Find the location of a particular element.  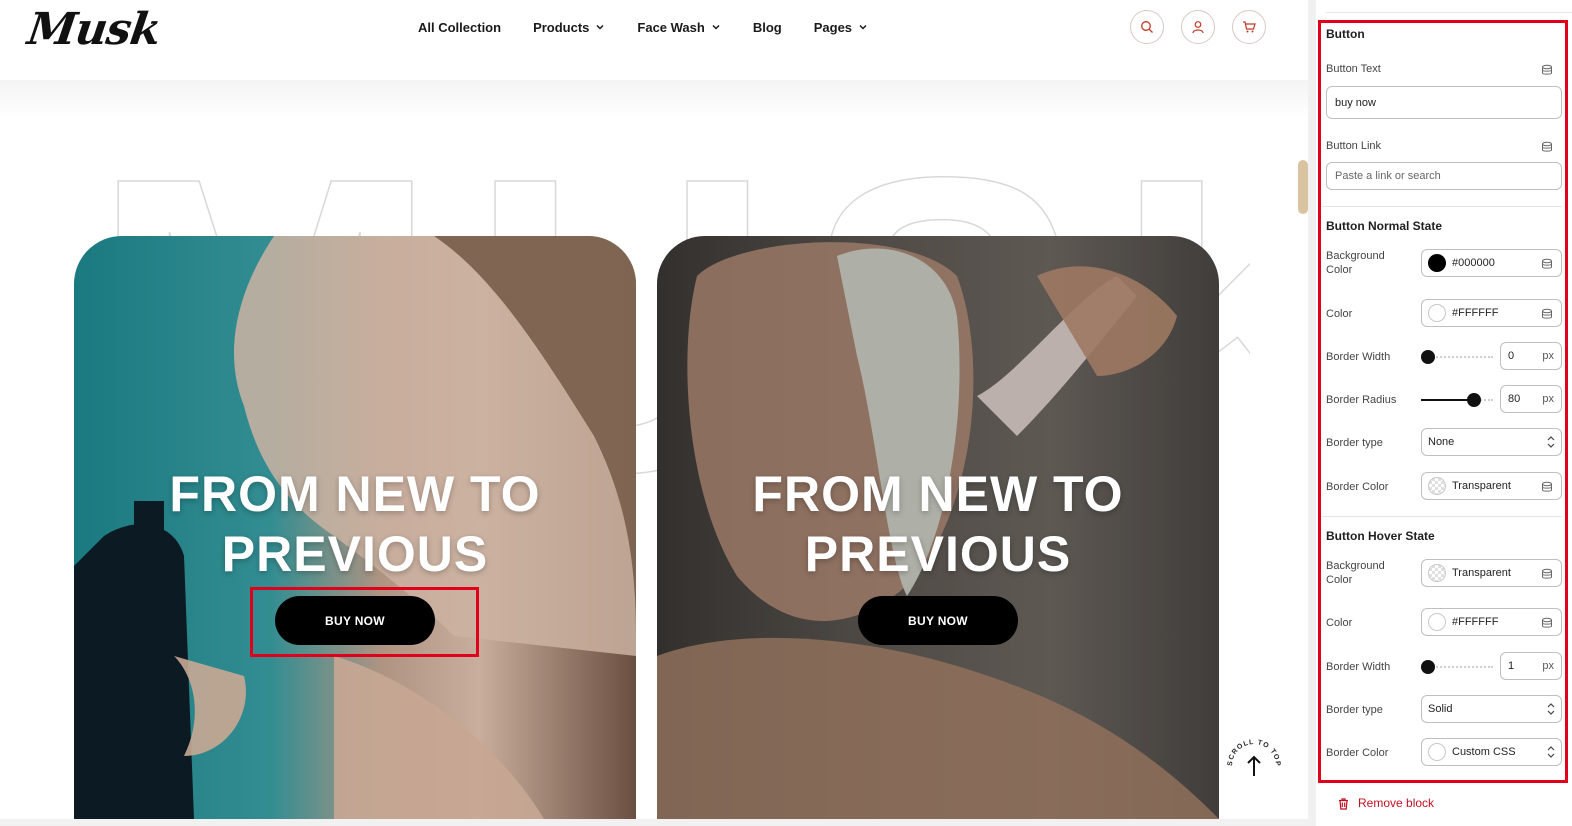

hover-border-width-input: 1 px is located at coordinates (1531, 666).